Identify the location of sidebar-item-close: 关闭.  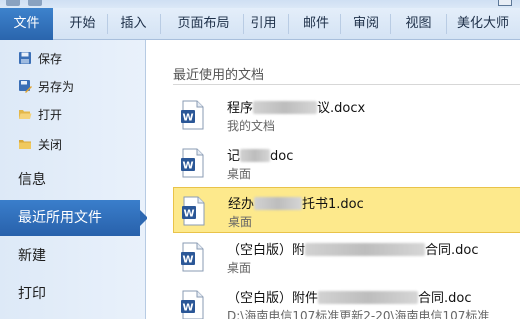
(40, 145).